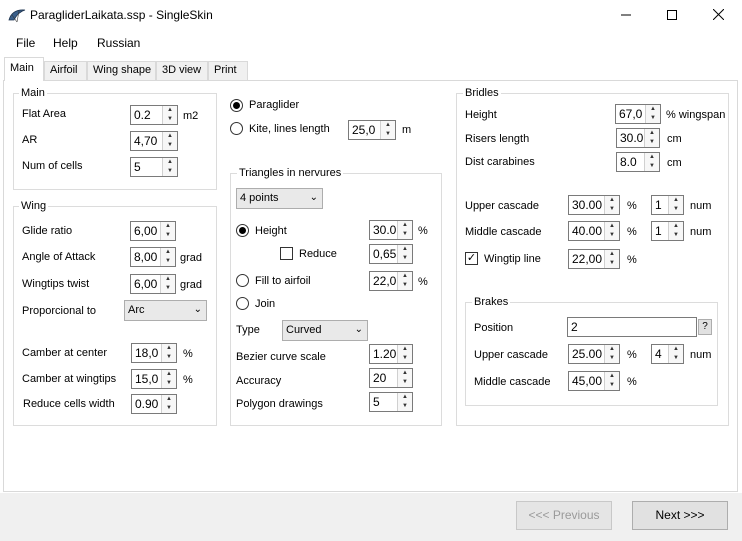 The height and width of the screenshot is (541, 742). What do you see at coordinates (594, 205) in the screenshot?
I see `upper-cascade-spinner: 30.00 ▲ ▼` at bounding box center [594, 205].